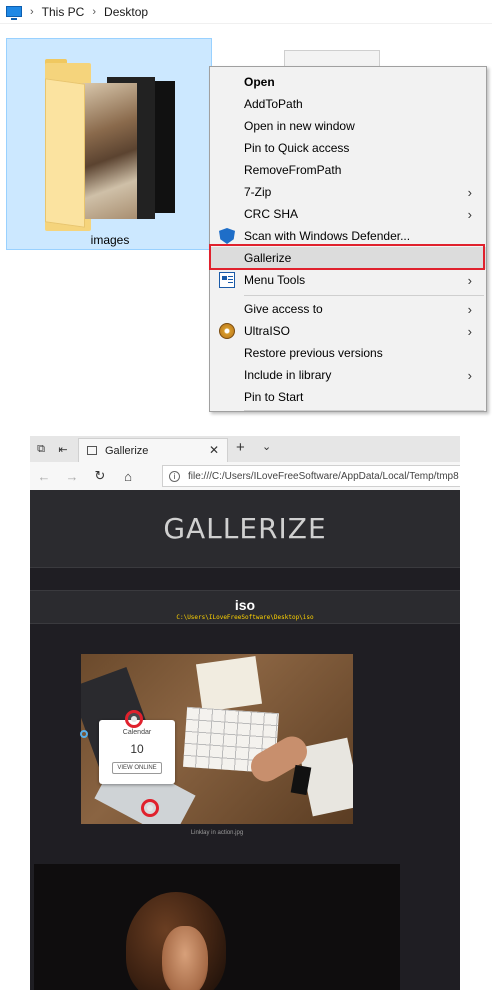 Image resolution: width=492 pixels, height=990 pixels. I want to click on image-caption: Linklay in action.jpg, so click(217, 833).